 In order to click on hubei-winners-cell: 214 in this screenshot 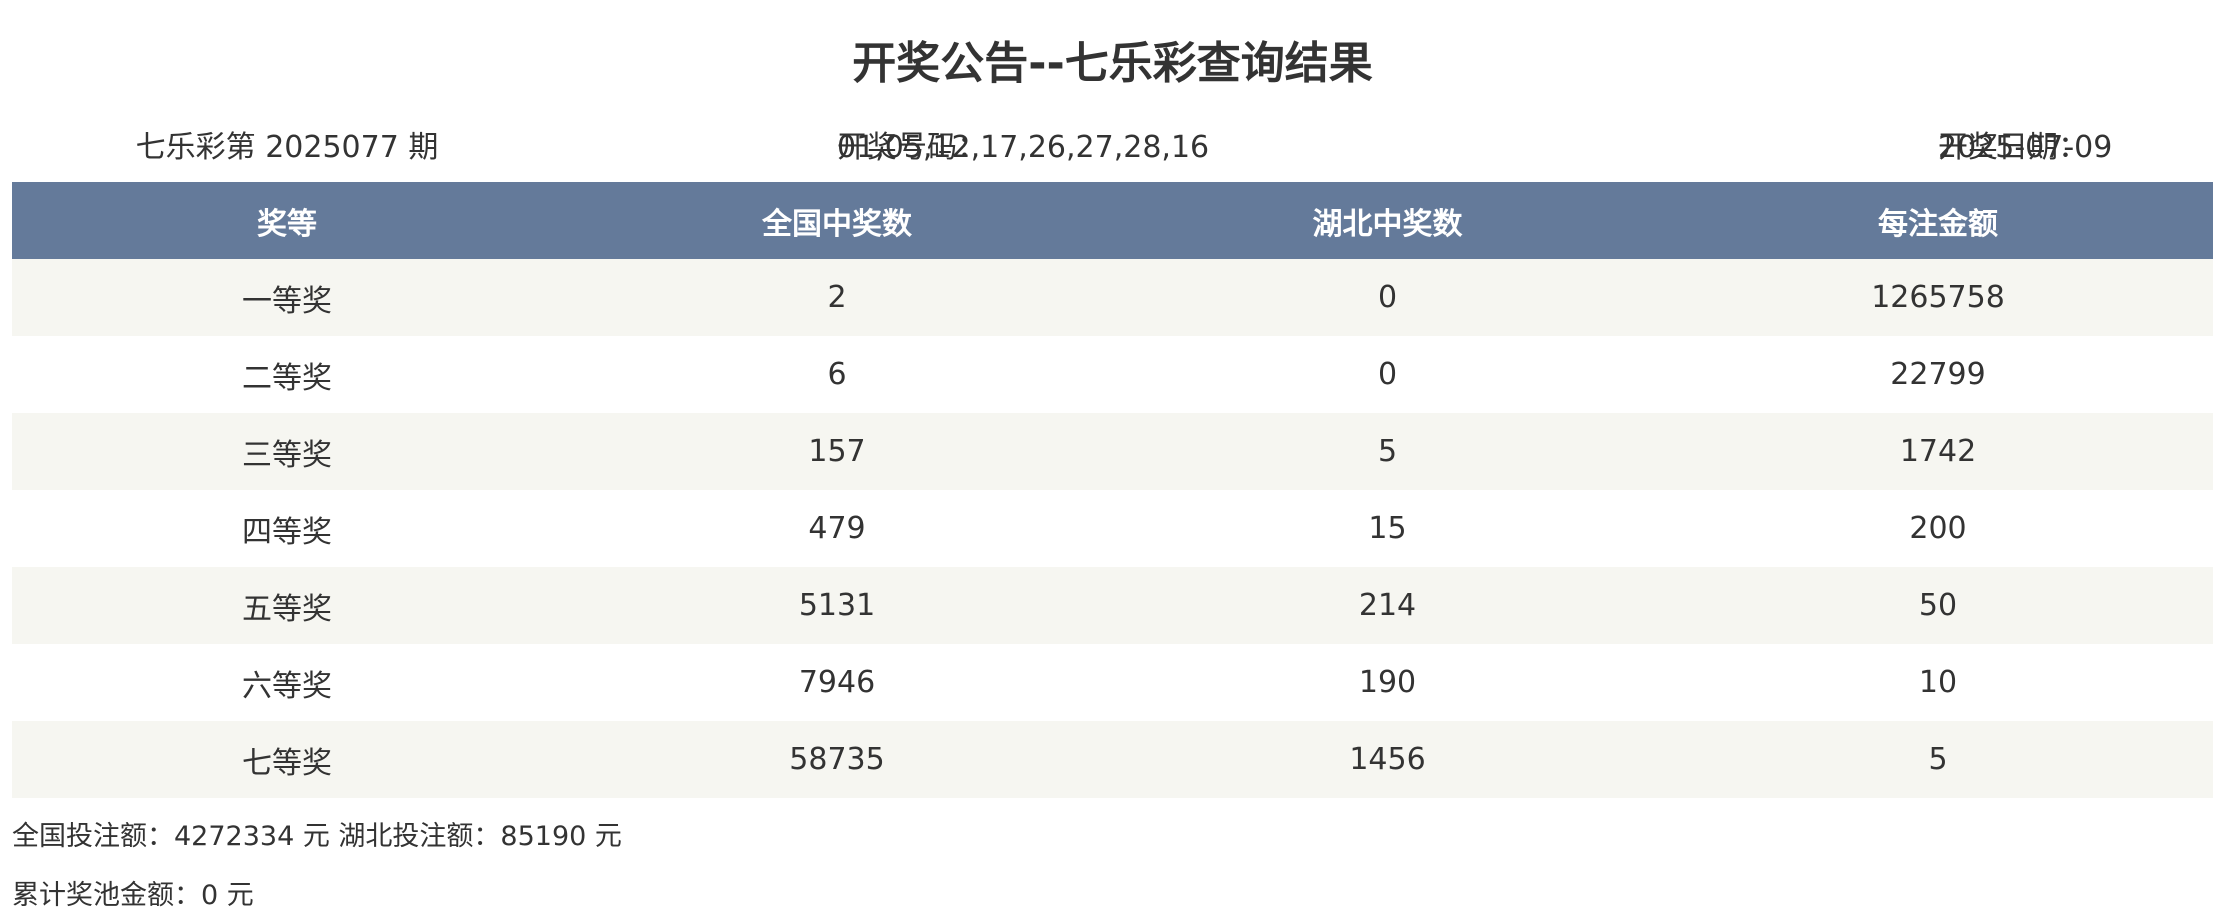, I will do `click(1387, 605)`.